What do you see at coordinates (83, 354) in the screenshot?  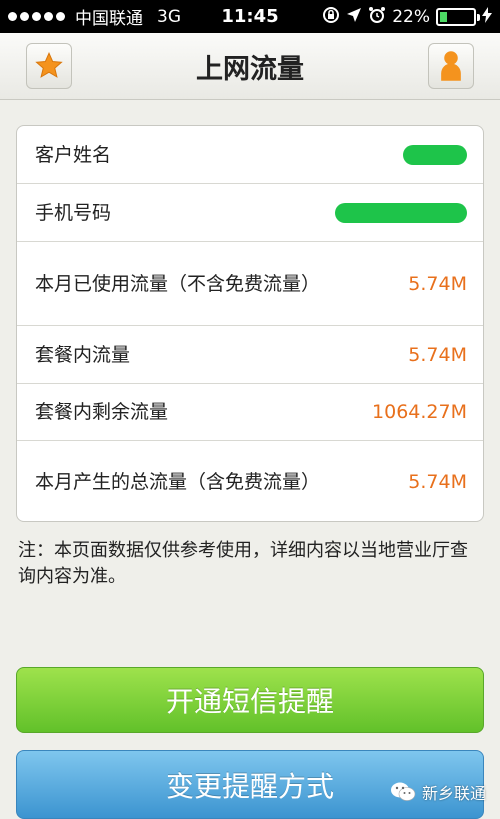 I see `package-traffic-label: 套餐内流量` at bounding box center [83, 354].